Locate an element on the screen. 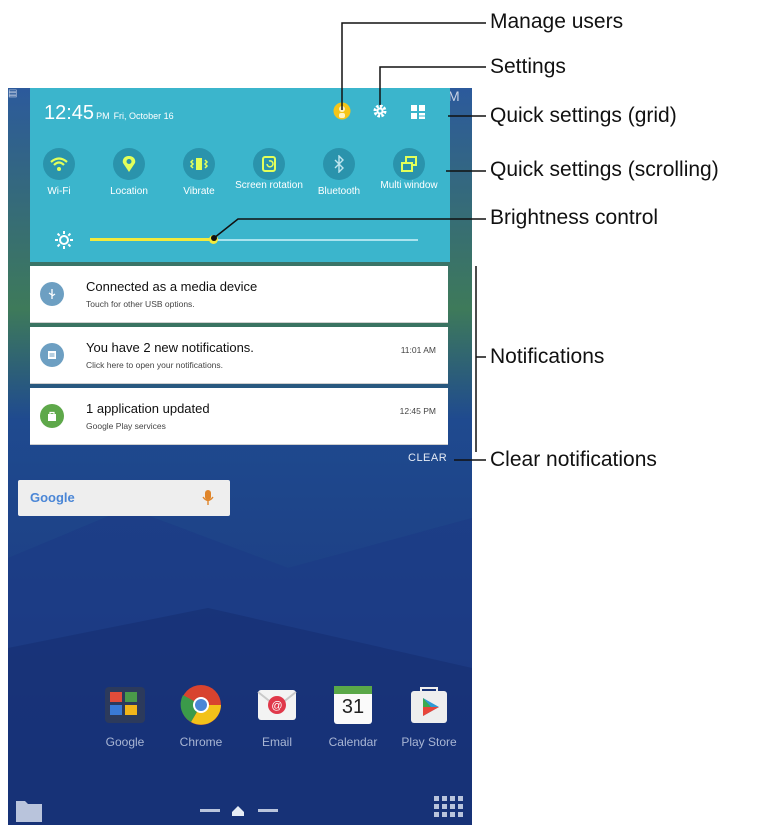  callout-settings: Settings is located at coordinates (528, 66).